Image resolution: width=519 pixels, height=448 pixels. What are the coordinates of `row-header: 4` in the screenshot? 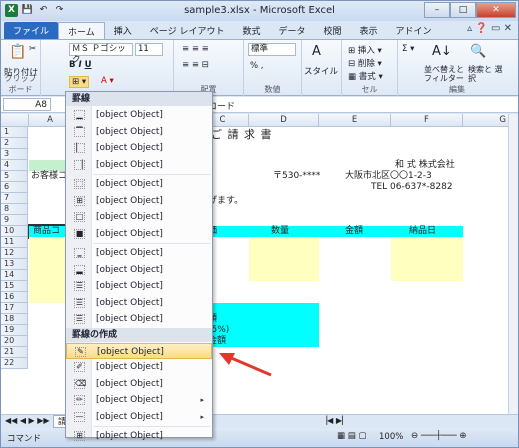 It's located at (14, 165).